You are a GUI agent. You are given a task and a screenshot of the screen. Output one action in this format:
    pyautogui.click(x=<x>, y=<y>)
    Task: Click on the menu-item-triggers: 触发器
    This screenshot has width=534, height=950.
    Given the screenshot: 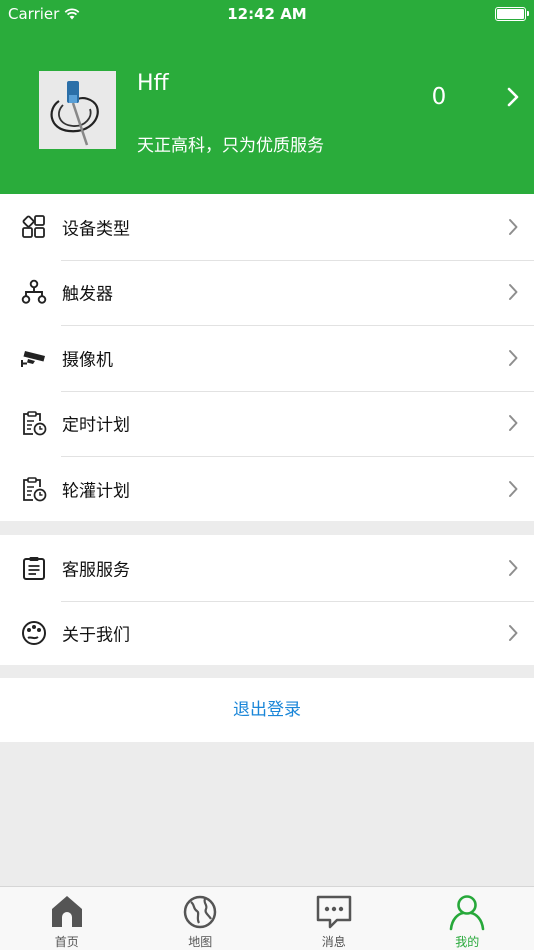 What is the action you would take?
    pyautogui.click(x=267, y=292)
    